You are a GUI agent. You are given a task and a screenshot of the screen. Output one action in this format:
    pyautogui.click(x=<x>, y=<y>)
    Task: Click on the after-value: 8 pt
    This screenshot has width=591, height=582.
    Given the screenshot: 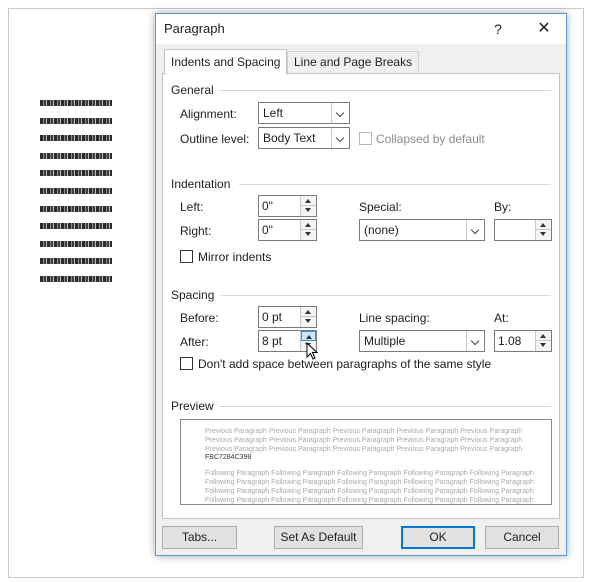 What is the action you would take?
    pyautogui.click(x=272, y=341)
    